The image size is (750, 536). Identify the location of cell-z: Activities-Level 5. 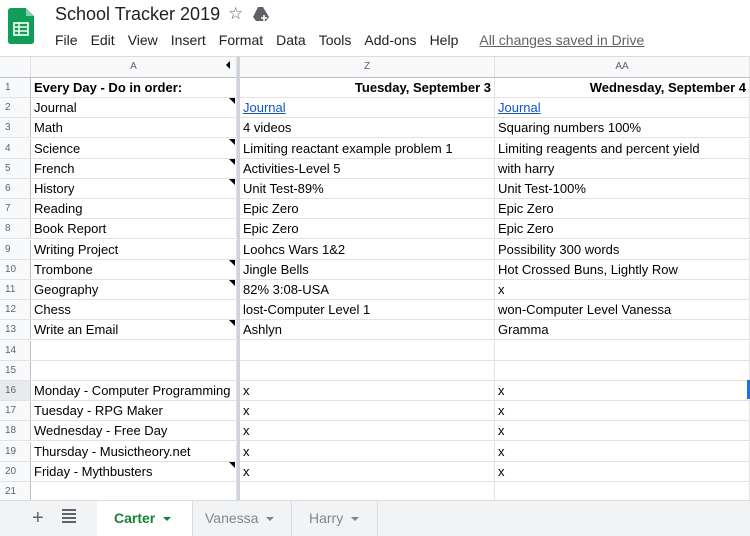
(367, 168).